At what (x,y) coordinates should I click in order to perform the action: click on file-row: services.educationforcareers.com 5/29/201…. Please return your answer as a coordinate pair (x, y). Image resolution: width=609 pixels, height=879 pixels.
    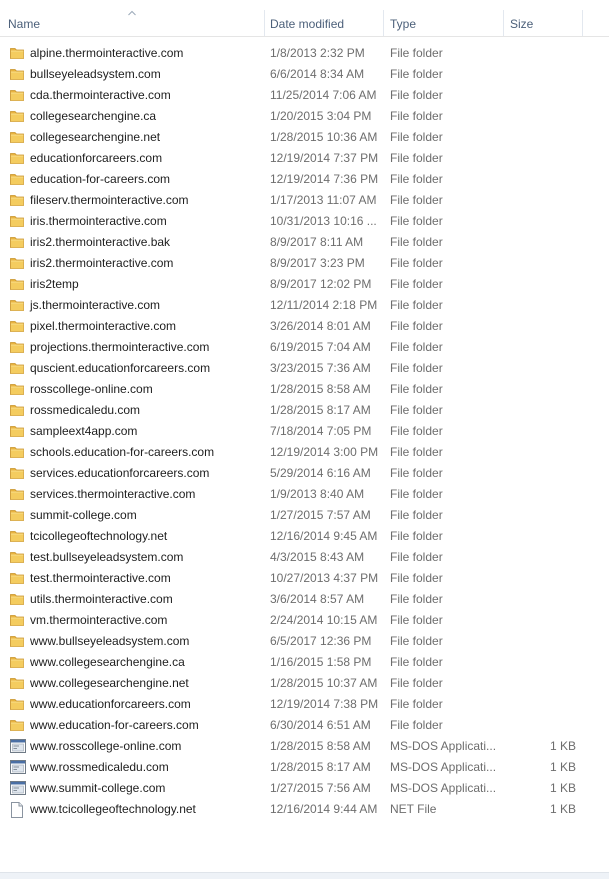
    Looking at the image, I should click on (304, 473).